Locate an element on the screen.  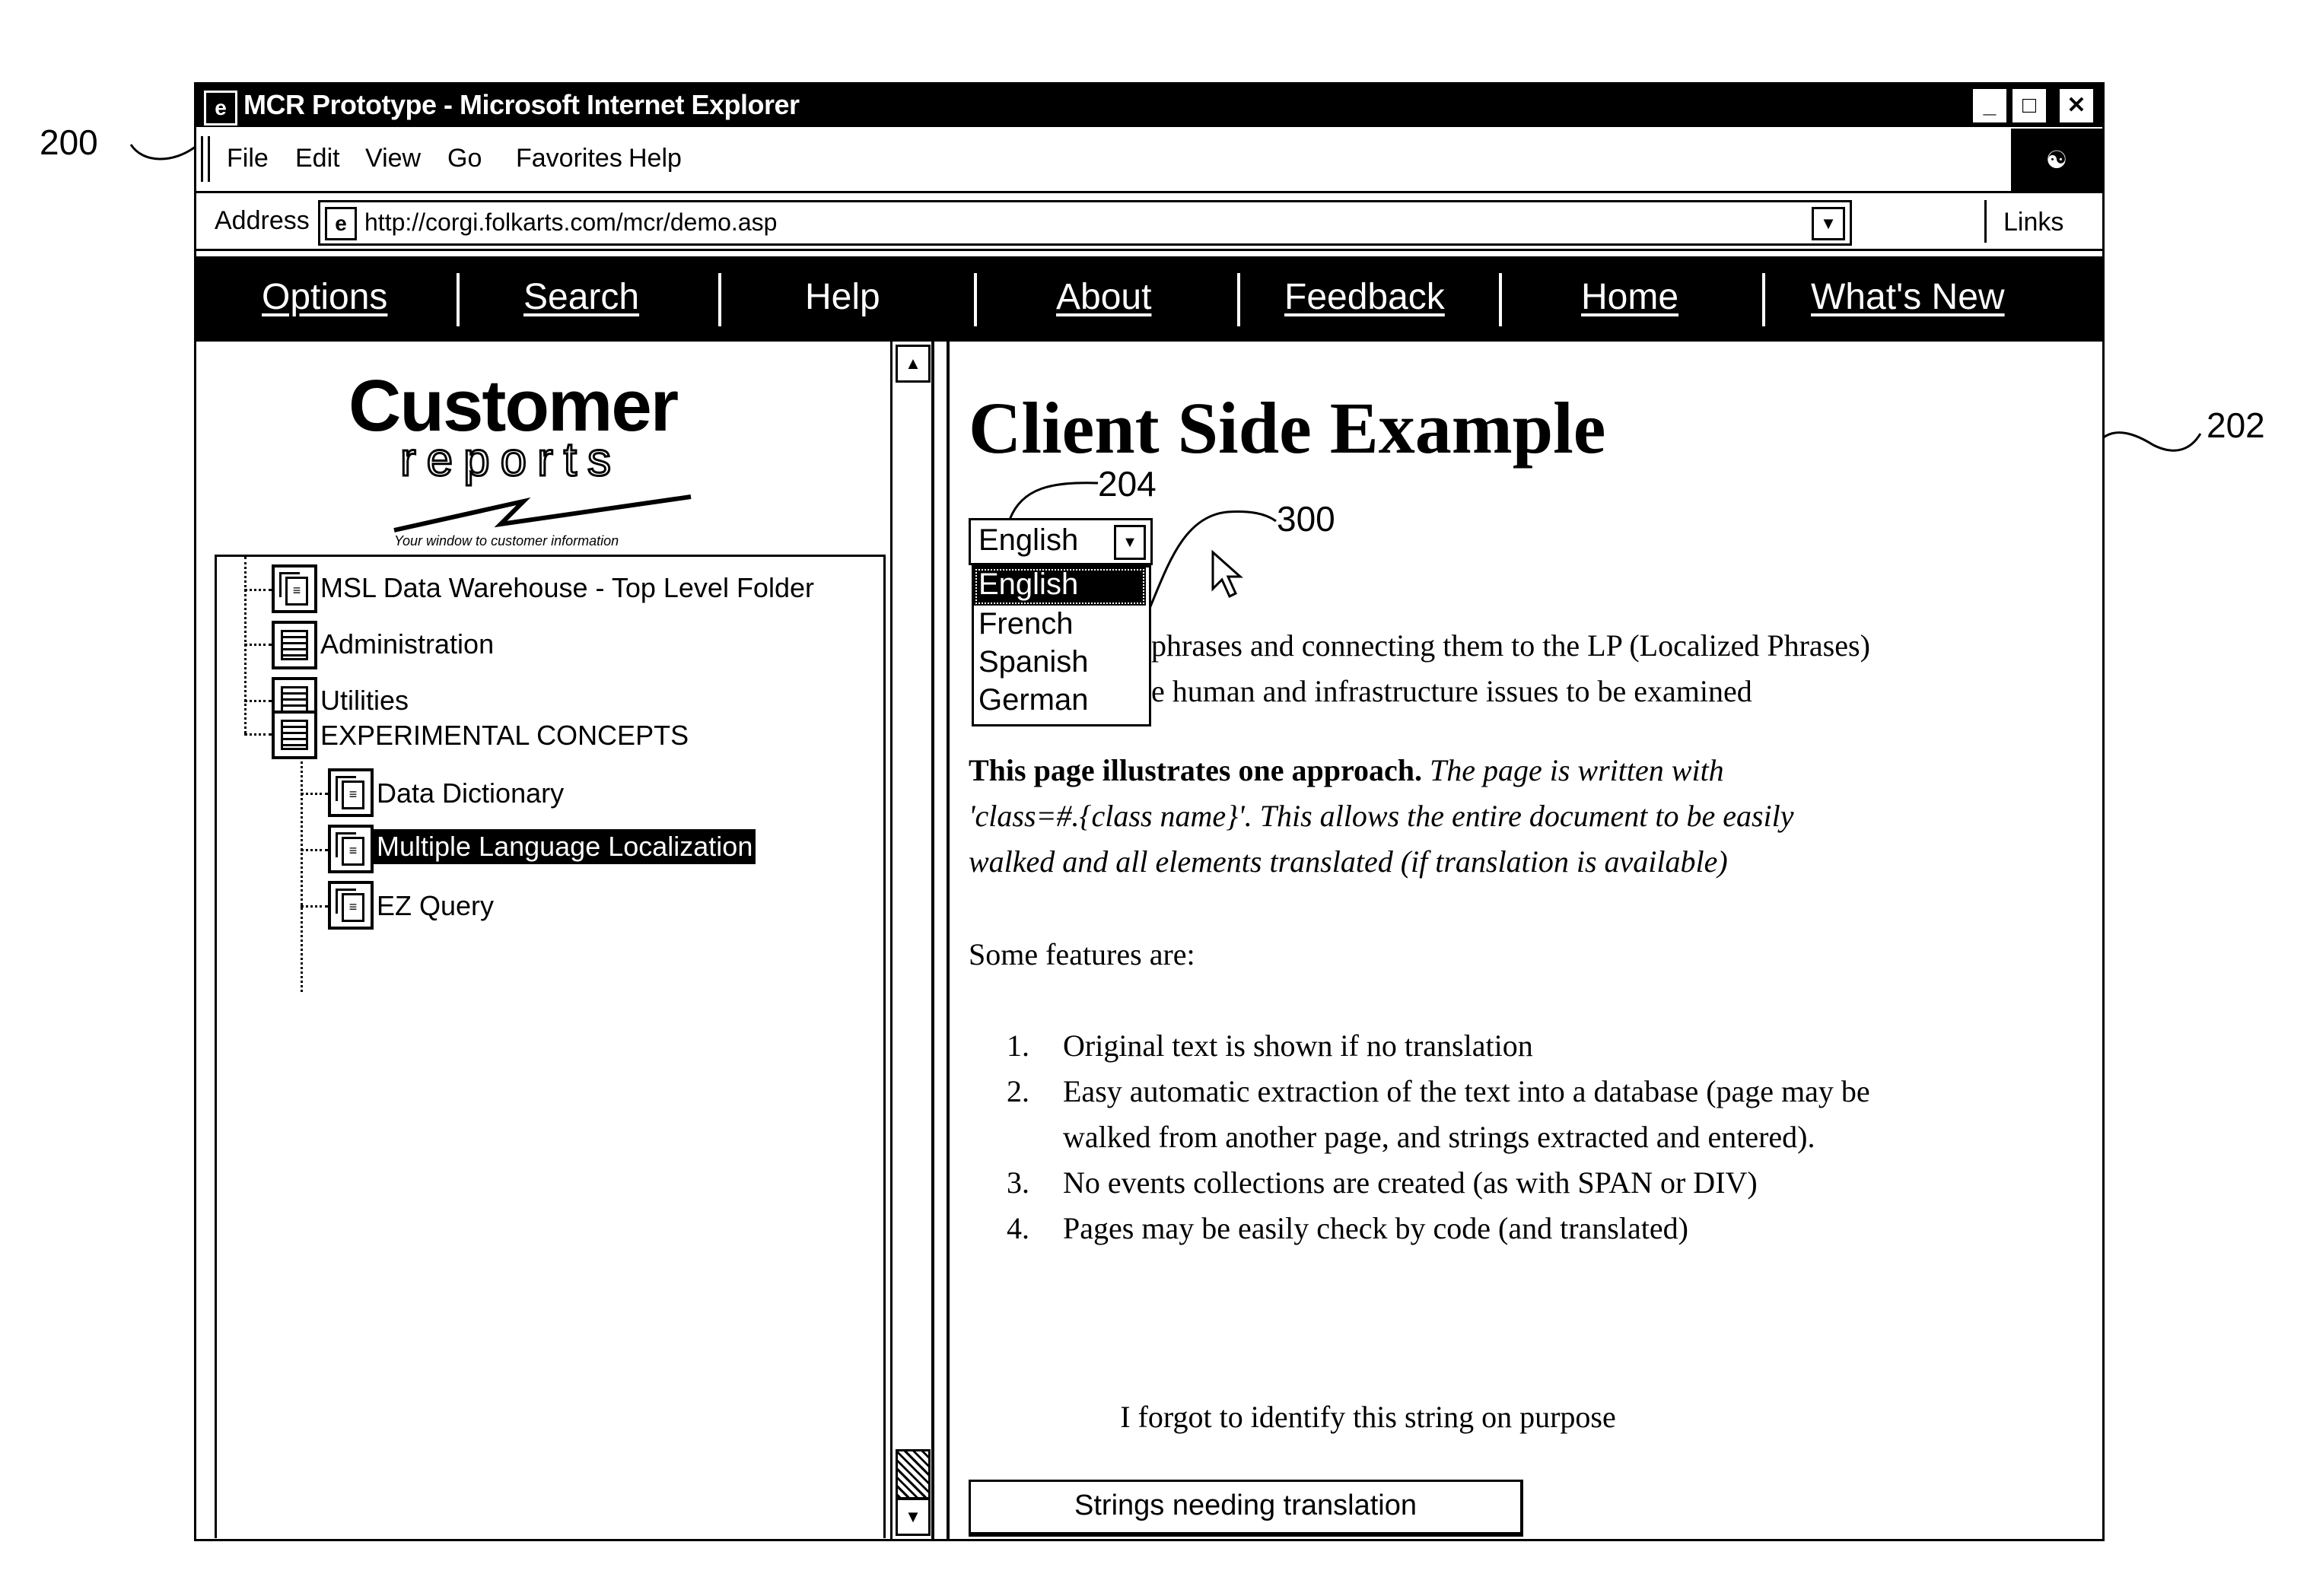
ie-logo-icon: ☯ is located at coordinates (2056, 160).